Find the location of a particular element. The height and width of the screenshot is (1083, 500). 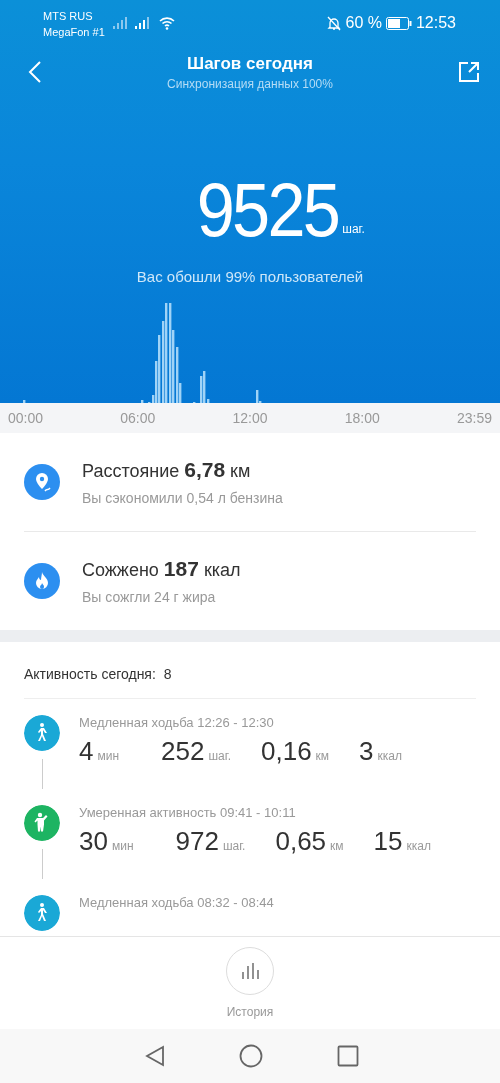

comparison-text: Вас обошли 99% пользователей is located at coordinates (250, 276).